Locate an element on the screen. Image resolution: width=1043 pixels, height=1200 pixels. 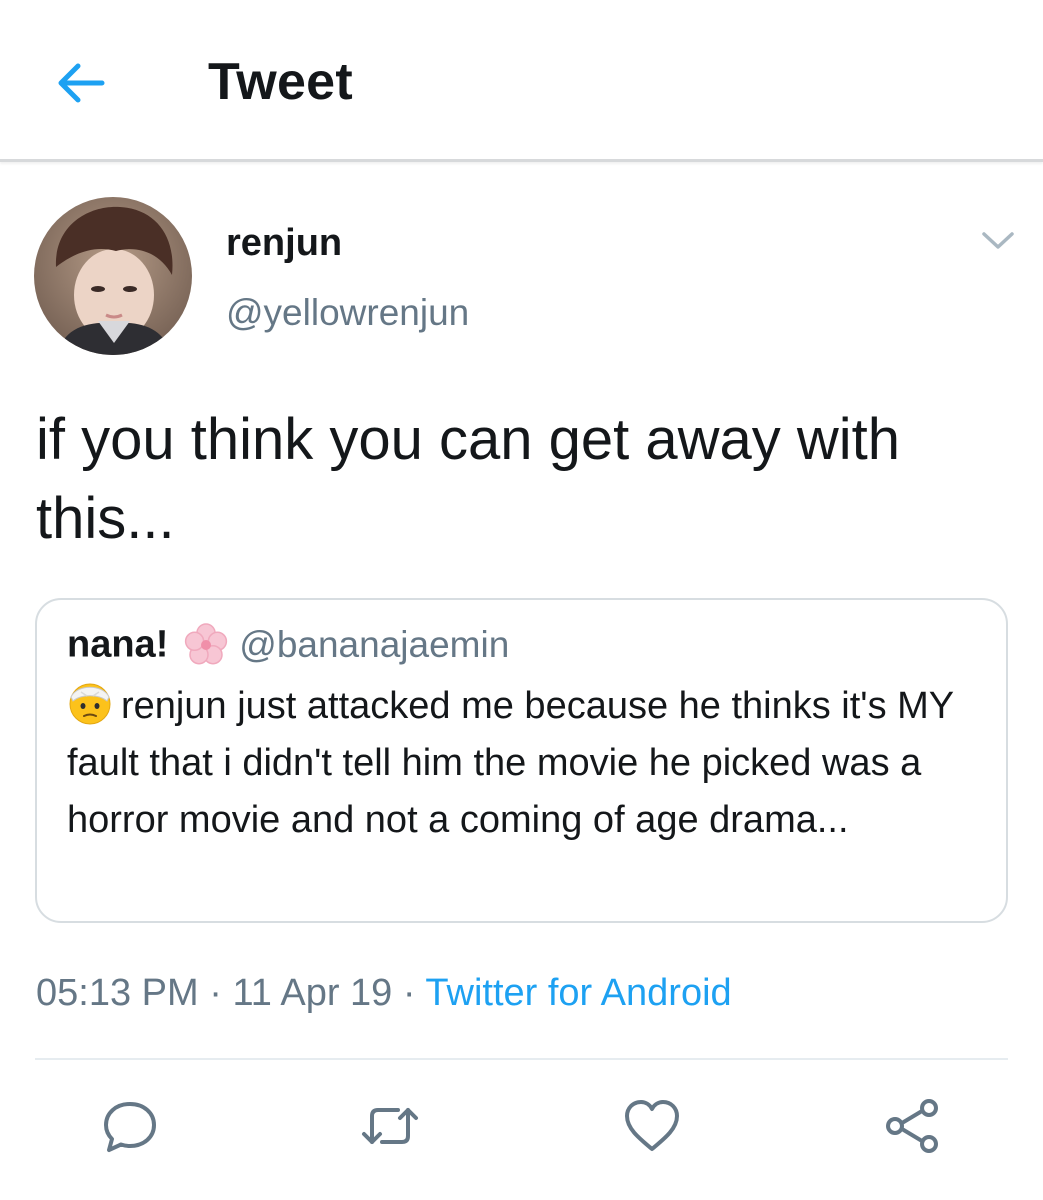
face-with-head-bandage-icon is located at coordinates (90, 703).